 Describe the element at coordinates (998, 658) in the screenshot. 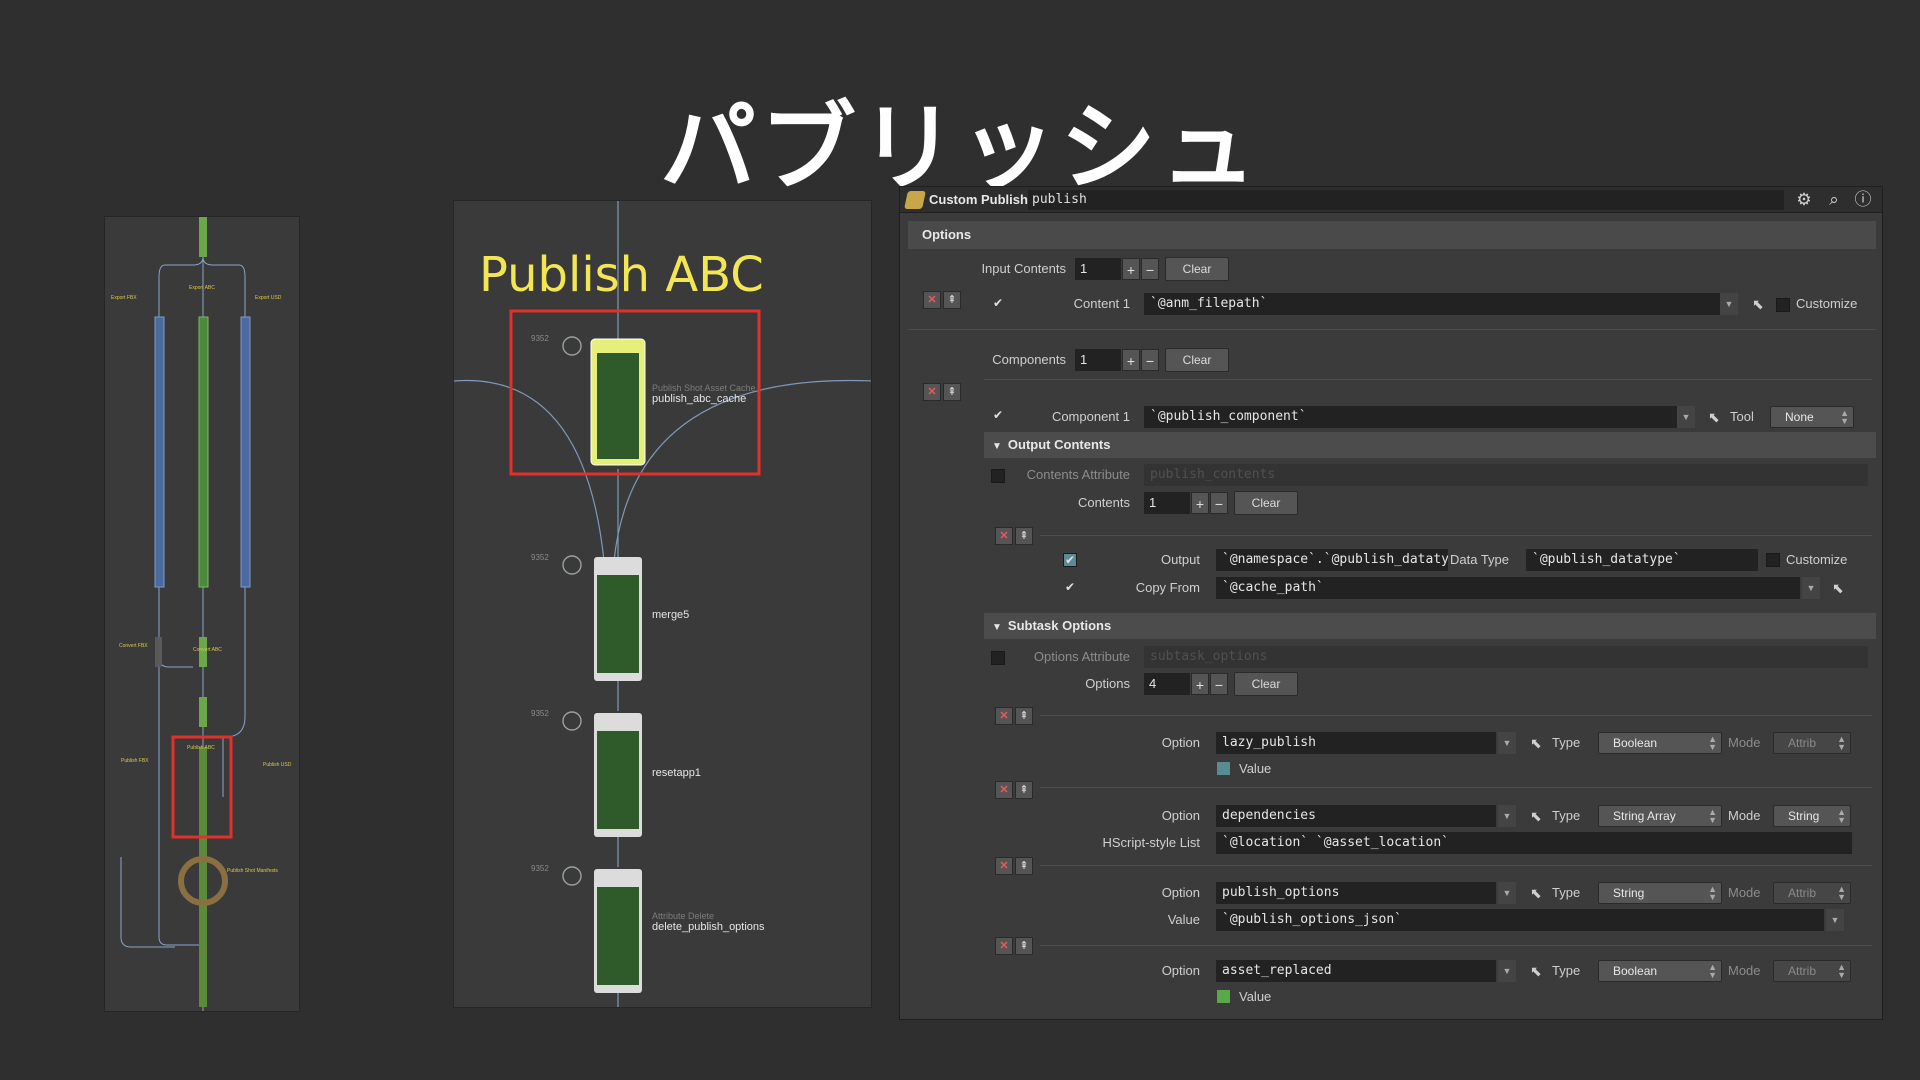

I see `options-attribute-checkbox` at that location.